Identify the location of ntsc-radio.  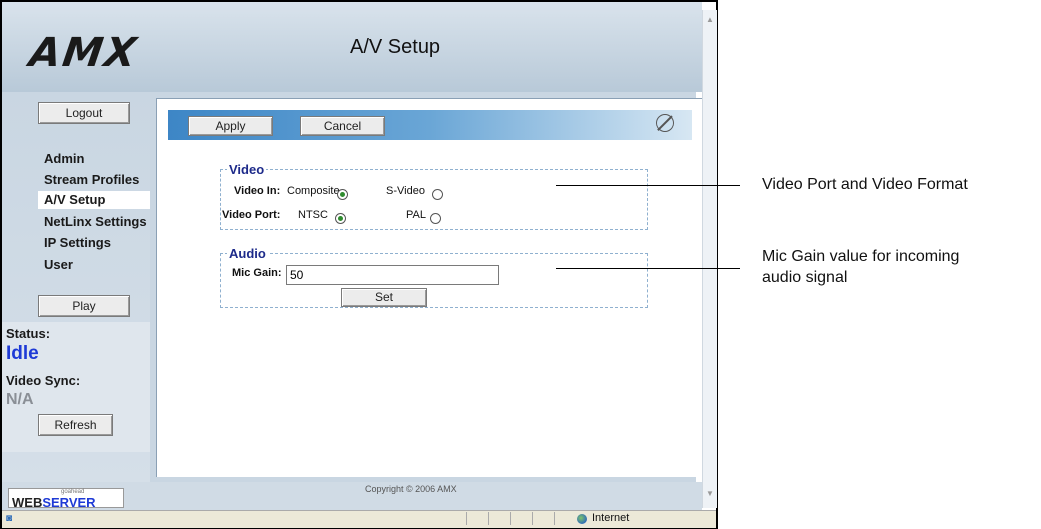
(340, 218).